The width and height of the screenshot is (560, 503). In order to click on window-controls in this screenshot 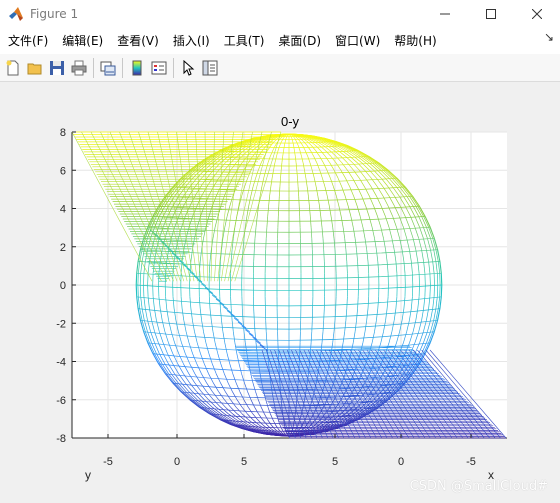, I will do `click(491, 14)`.